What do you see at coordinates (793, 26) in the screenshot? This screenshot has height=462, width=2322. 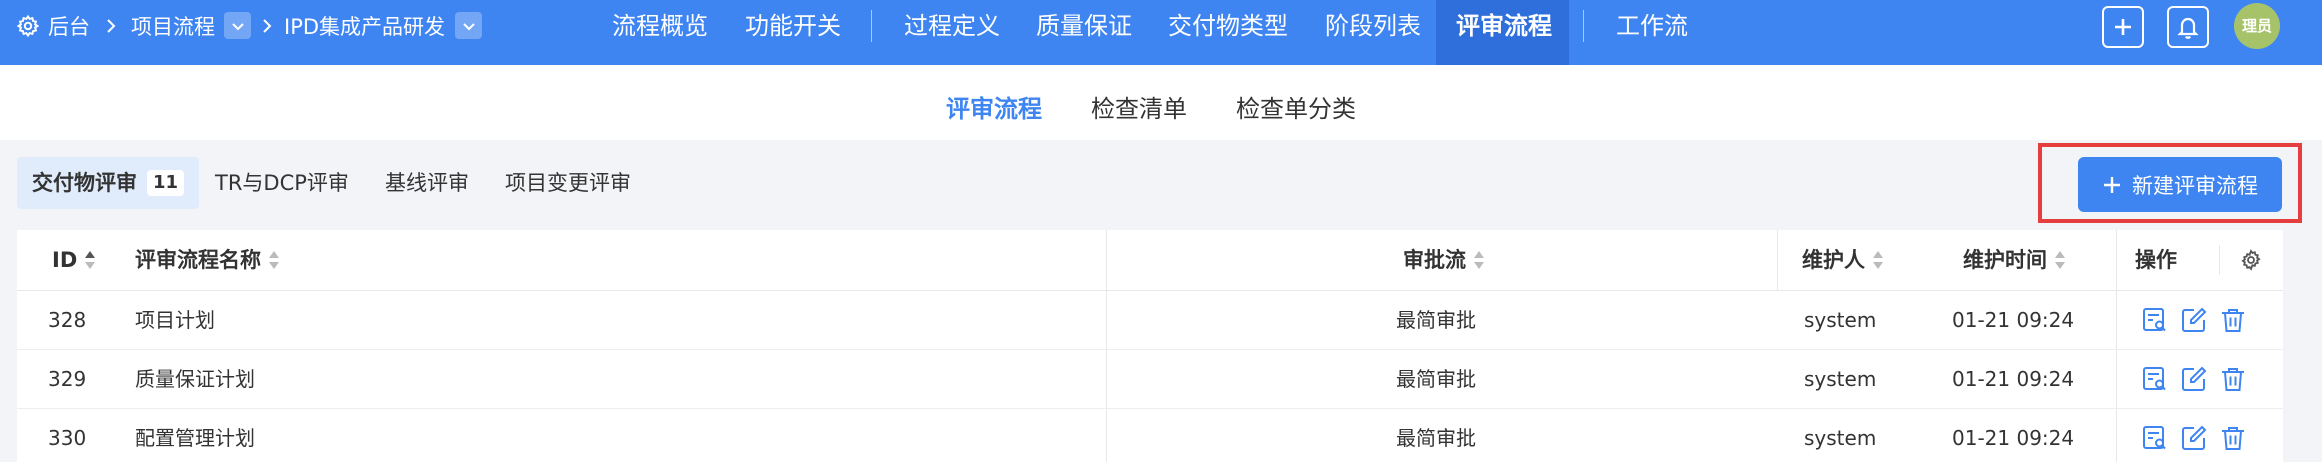 I see `nav-feature-switch: 功能开关` at bounding box center [793, 26].